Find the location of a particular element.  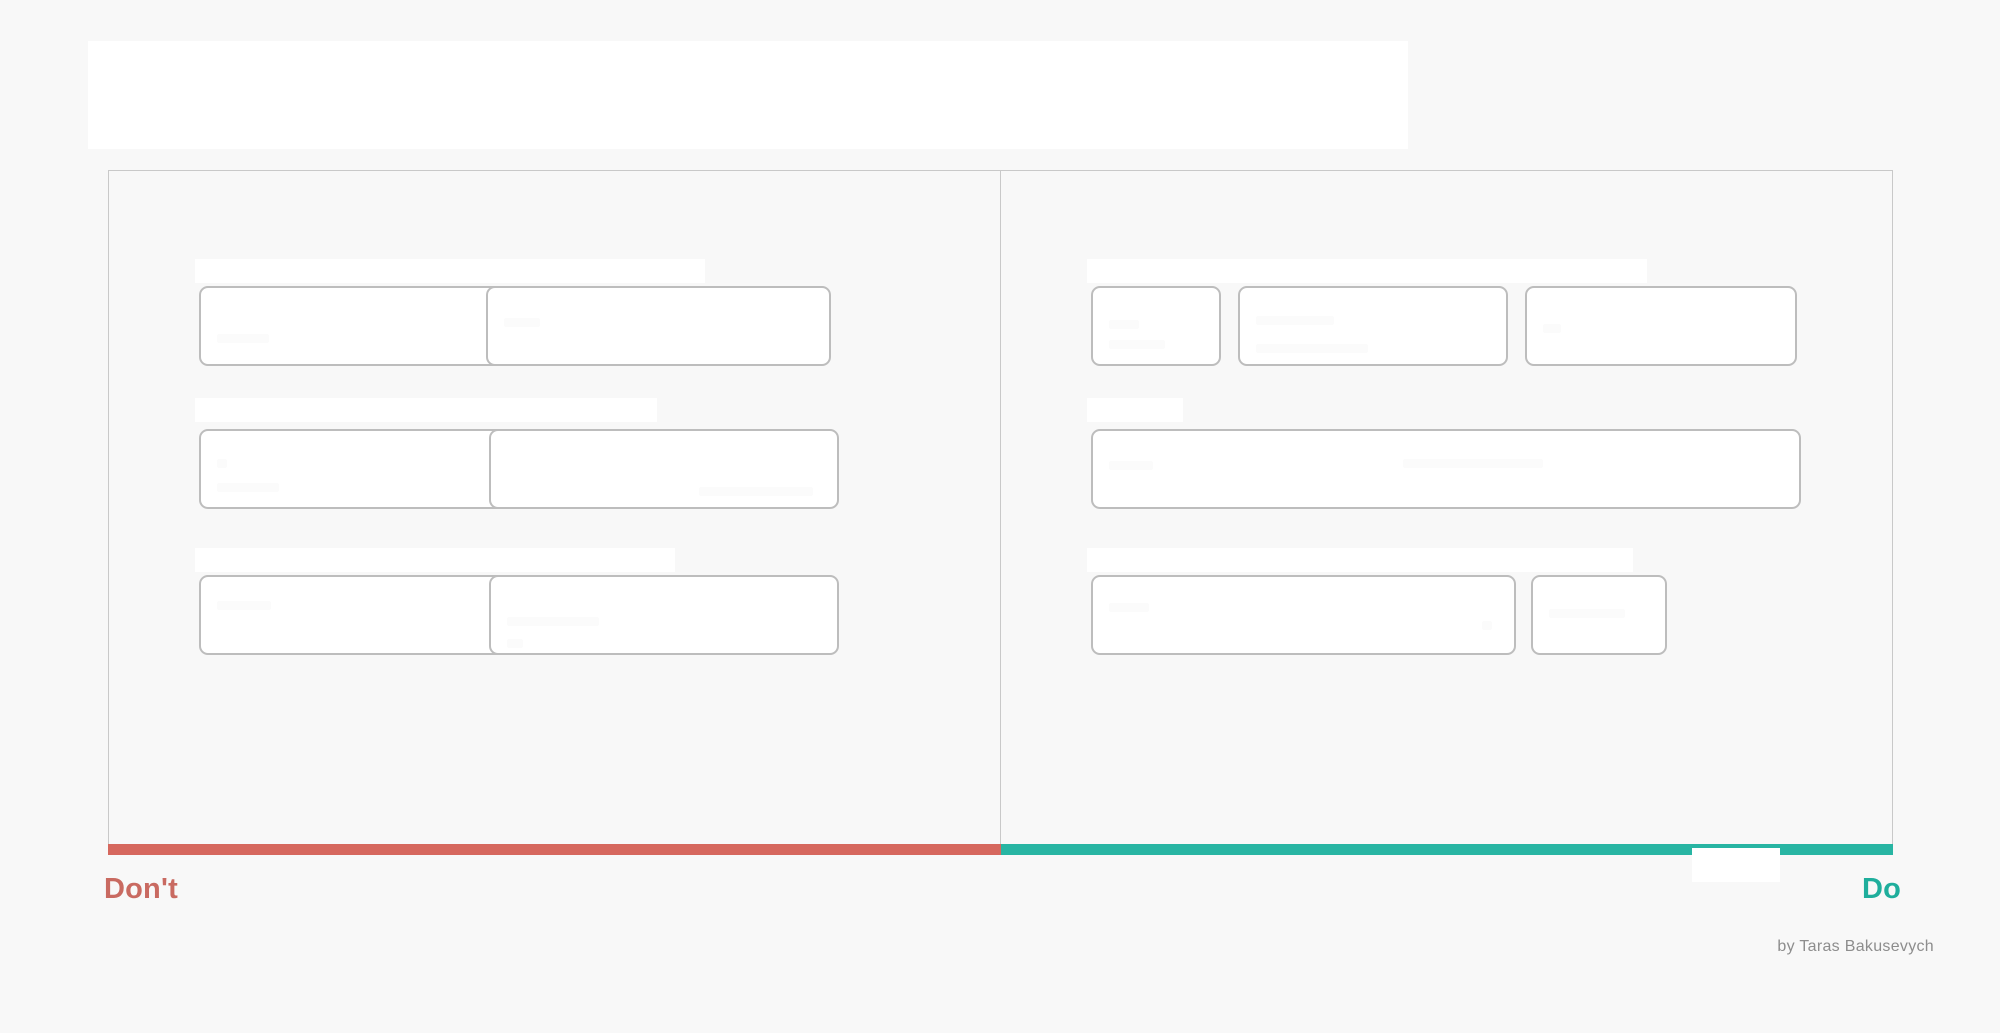

verdict-bar-dont is located at coordinates (554, 849).